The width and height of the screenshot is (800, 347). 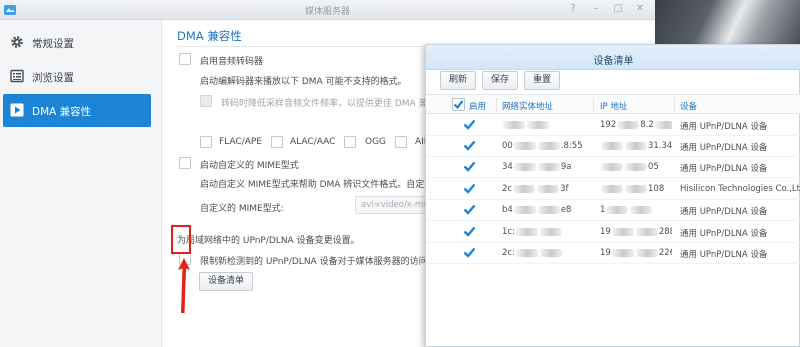 I want to click on sidebar-item-label: 常规设置, so click(x=53, y=44).